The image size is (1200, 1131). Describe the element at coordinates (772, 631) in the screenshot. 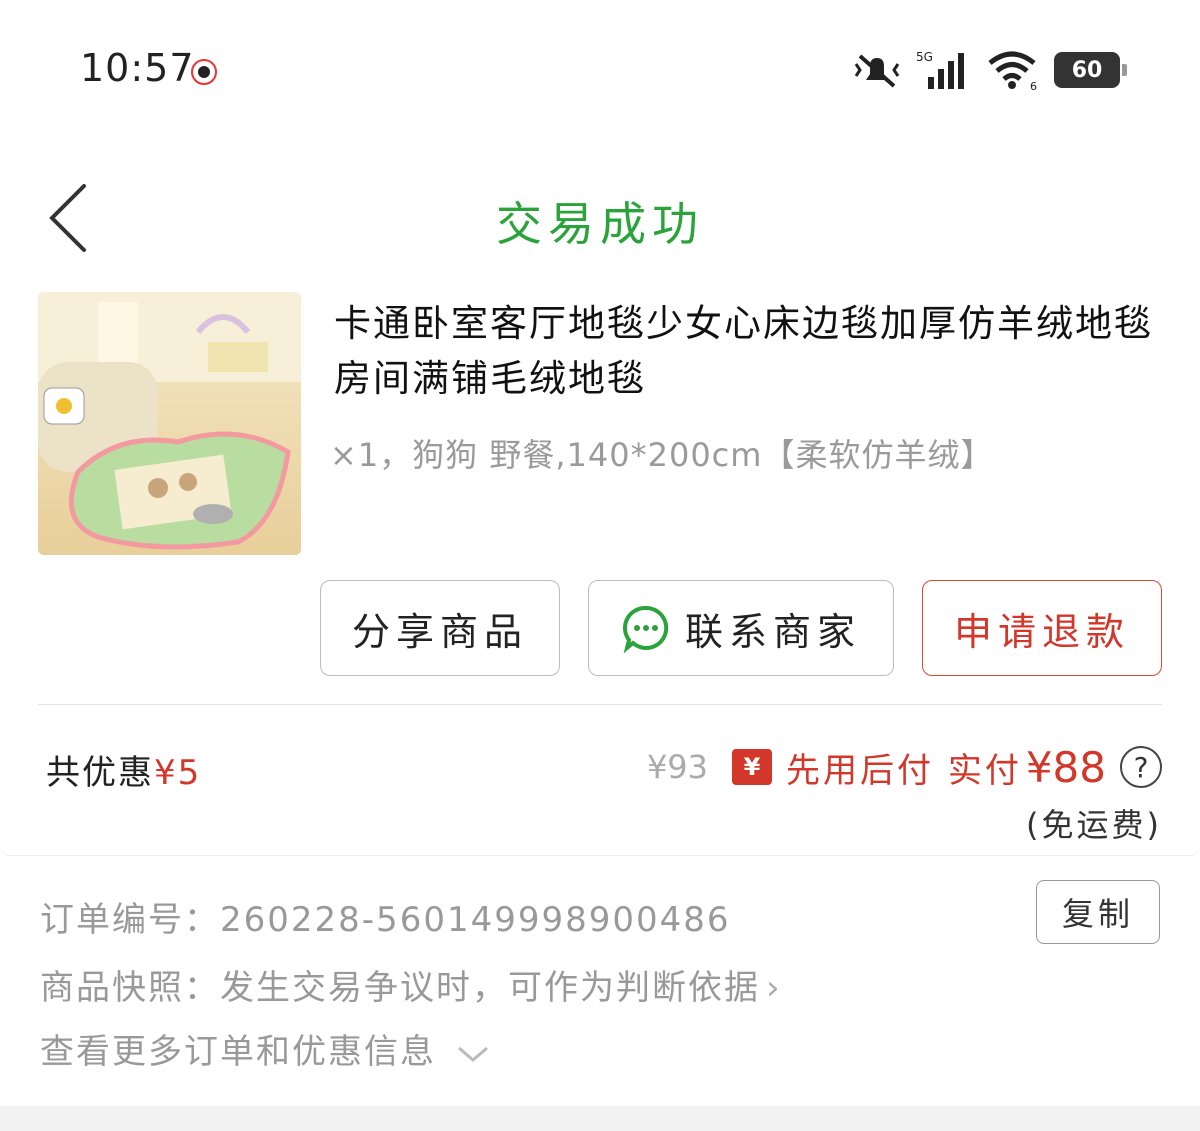

I see `contact-seller-label: 联系商家` at that location.